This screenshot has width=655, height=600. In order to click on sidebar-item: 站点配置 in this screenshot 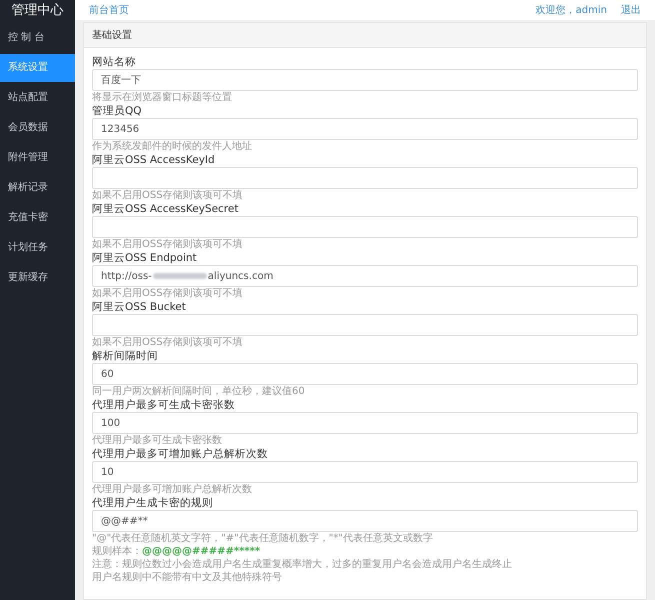, I will do `click(37, 98)`.